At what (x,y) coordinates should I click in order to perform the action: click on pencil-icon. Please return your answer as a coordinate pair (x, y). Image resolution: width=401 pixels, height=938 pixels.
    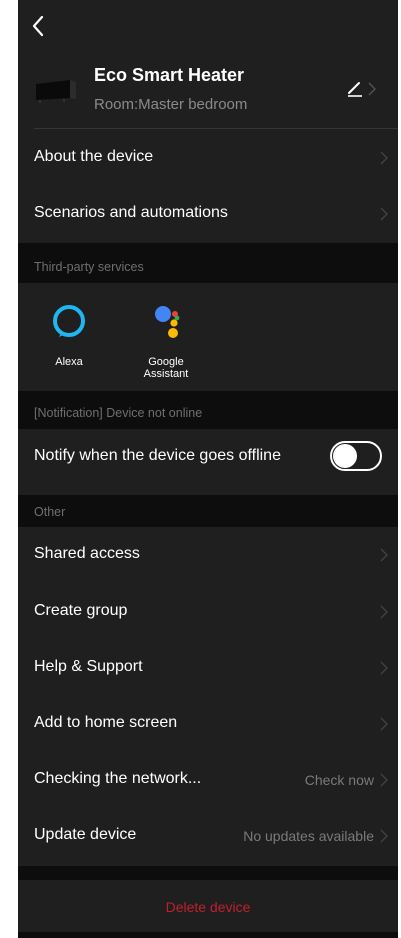
    Looking at the image, I should click on (355, 89).